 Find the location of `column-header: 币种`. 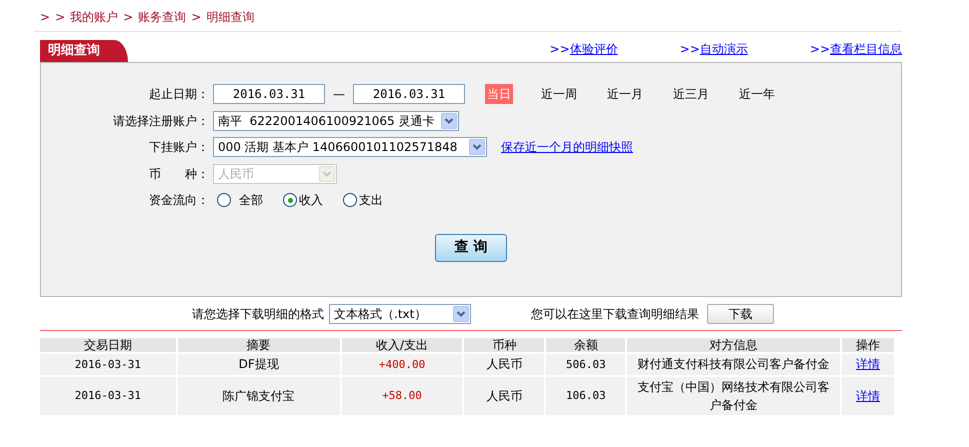

column-header: 币种 is located at coordinates (504, 345).